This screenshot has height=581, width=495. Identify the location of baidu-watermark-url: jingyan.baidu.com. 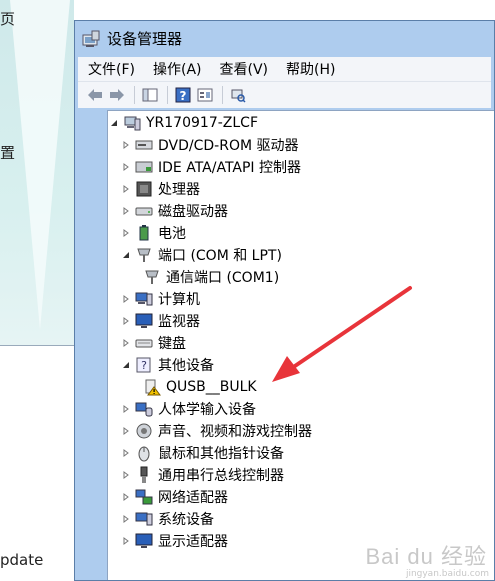
(447, 574).